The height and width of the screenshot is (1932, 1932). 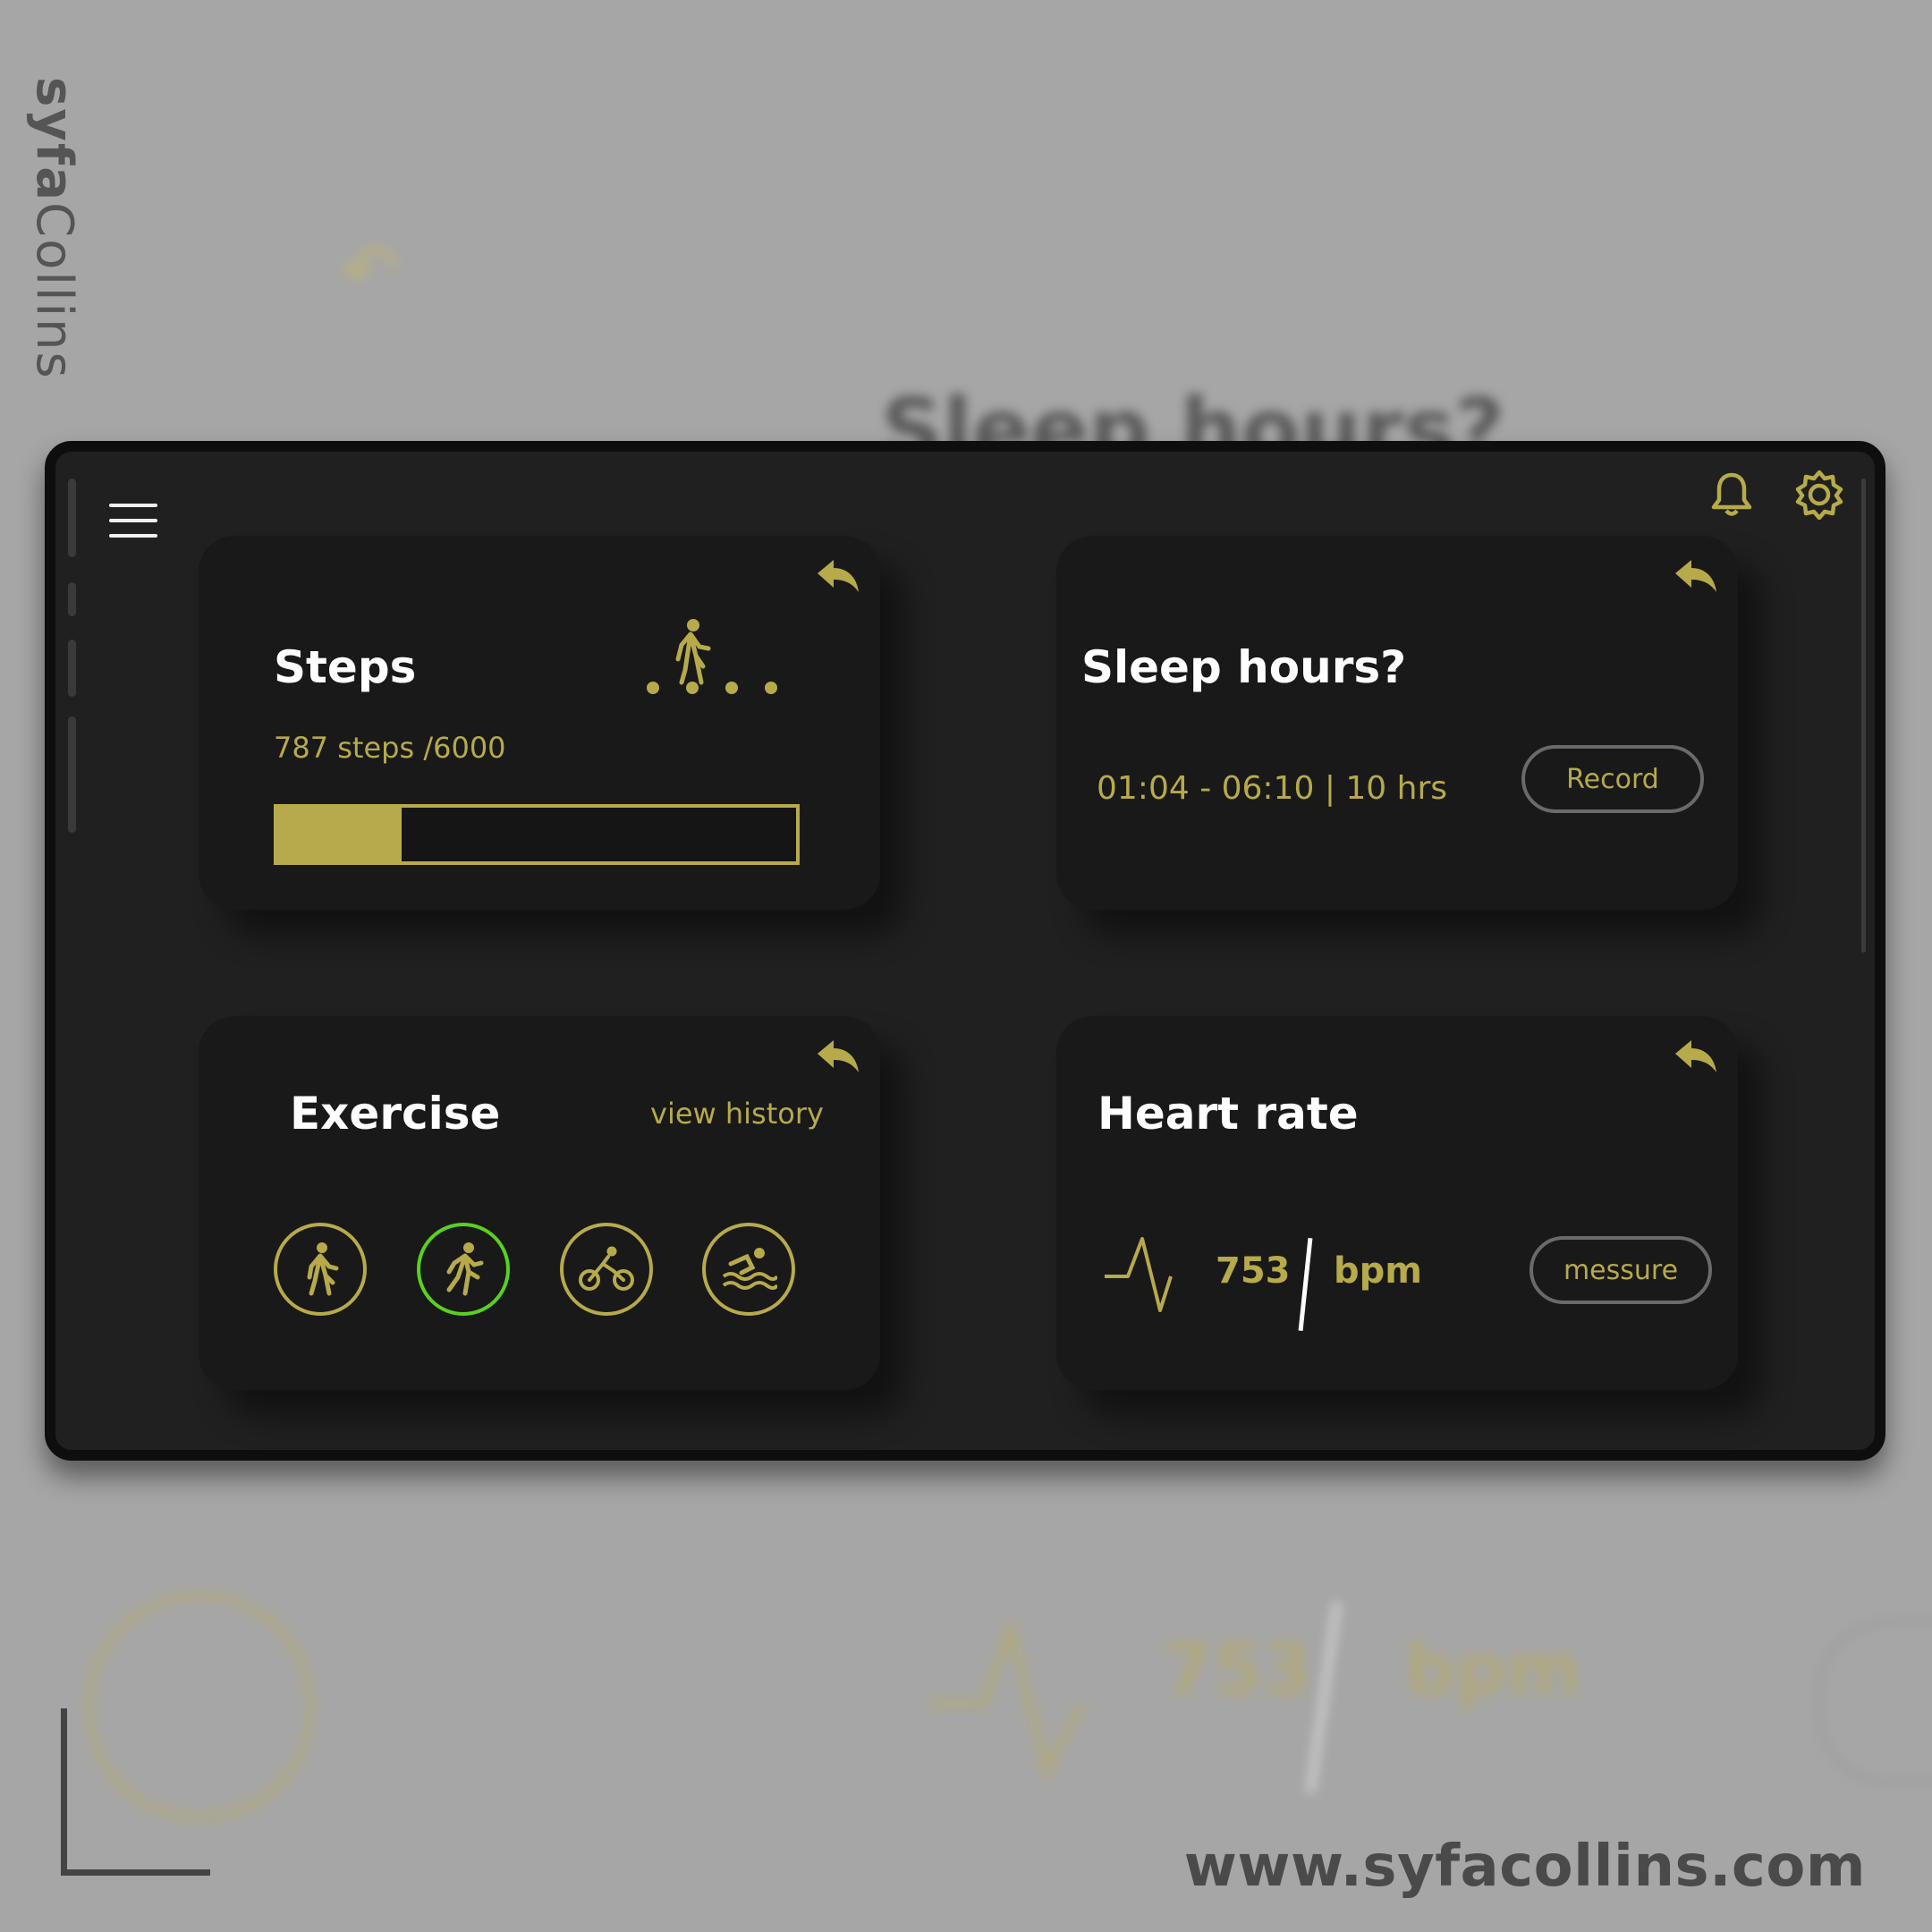 What do you see at coordinates (1272, 788) in the screenshot?
I see `sleep-range: 01:04 - 06:10 | 10 hrs` at bounding box center [1272, 788].